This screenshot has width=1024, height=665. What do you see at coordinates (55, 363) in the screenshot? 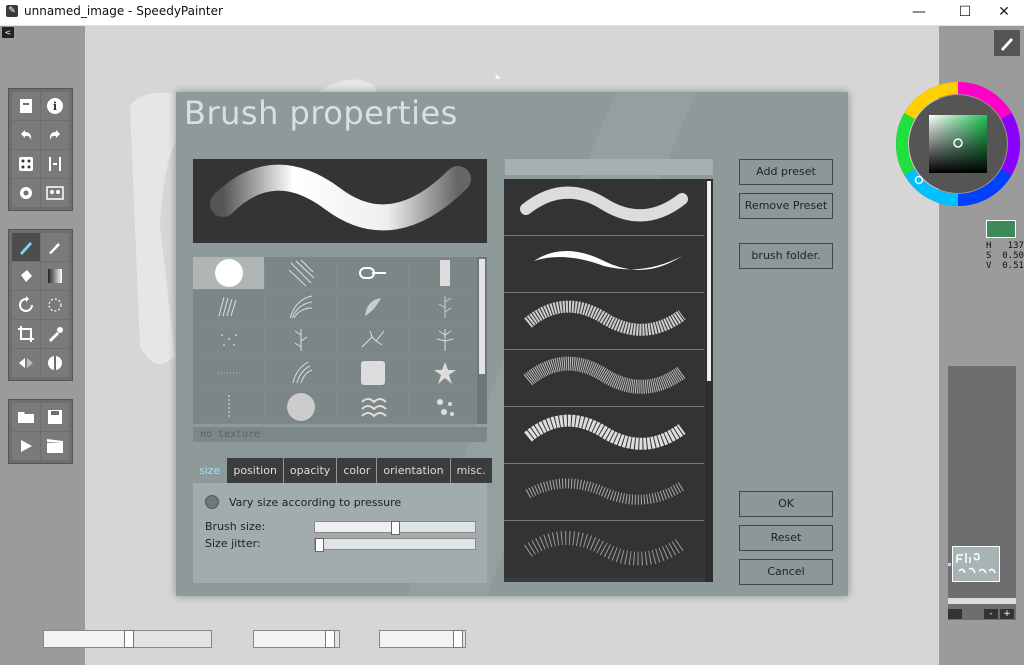
I see `symmetry-icon` at bounding box center [55, 363].